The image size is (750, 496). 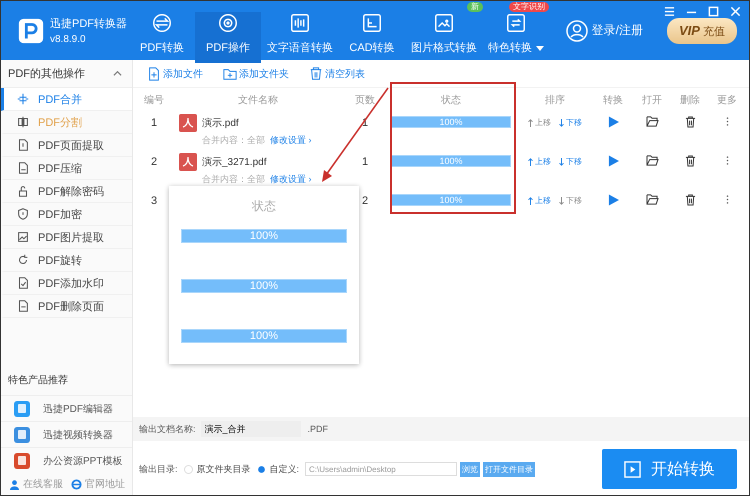 What do you see at coordinates (555, 100) in the screenshot?
I see `column-header: 排序` at bounding box center [555, 100].